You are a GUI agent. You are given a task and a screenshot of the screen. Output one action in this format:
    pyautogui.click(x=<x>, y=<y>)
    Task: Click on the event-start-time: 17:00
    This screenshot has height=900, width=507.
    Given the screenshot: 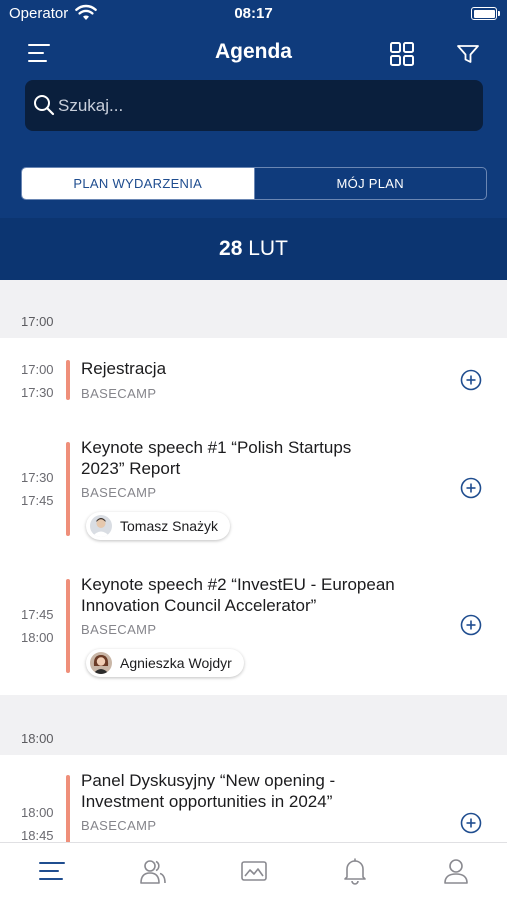 What is the action you would take?
    pyautogui.click(x=37, y=369)
    